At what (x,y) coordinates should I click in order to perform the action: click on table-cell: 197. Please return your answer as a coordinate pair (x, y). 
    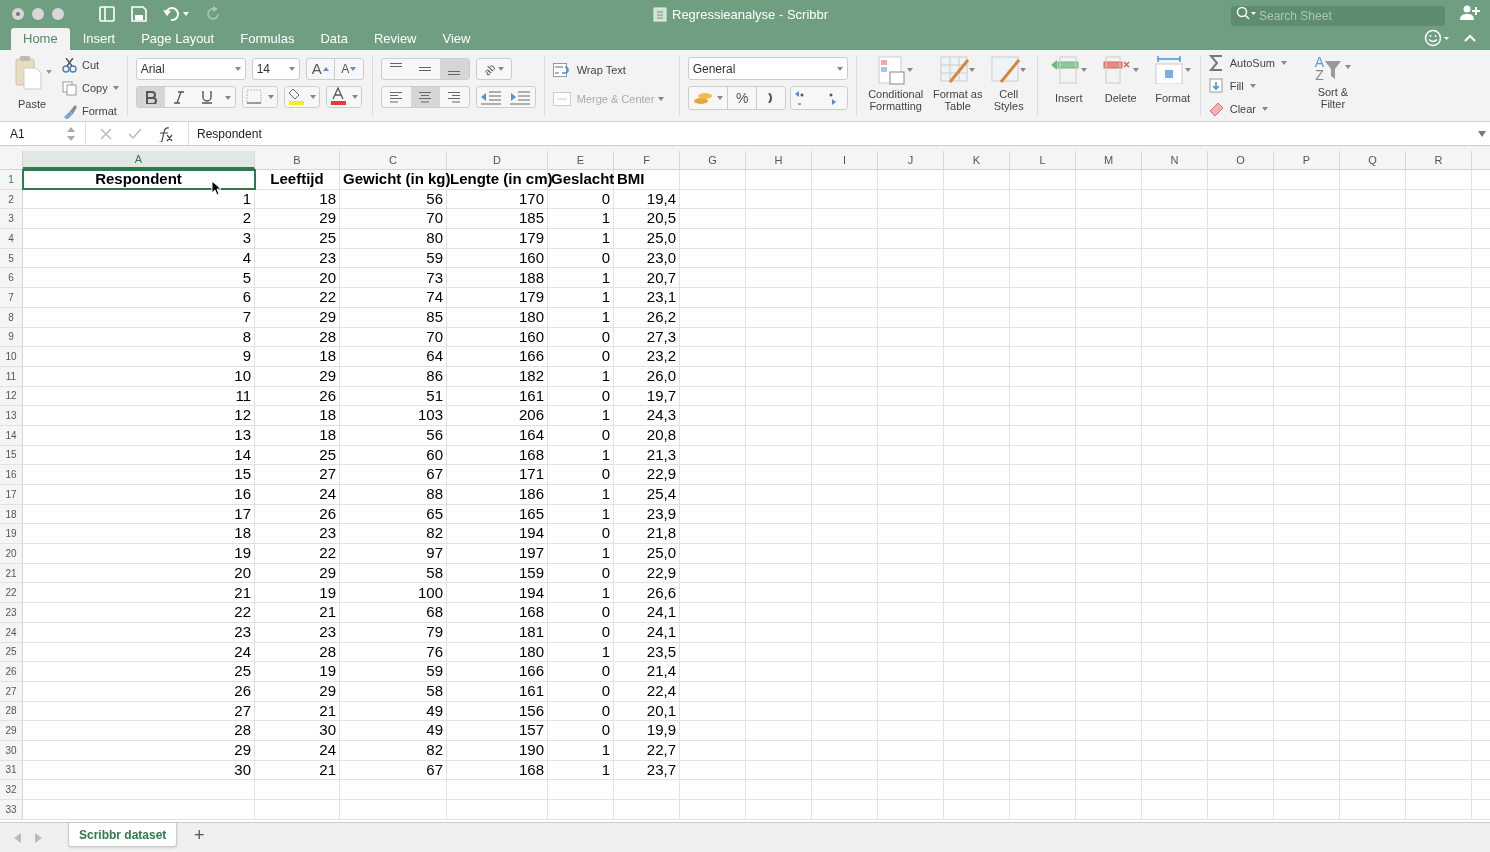
    Looking at the image, I should click on (497, 553).